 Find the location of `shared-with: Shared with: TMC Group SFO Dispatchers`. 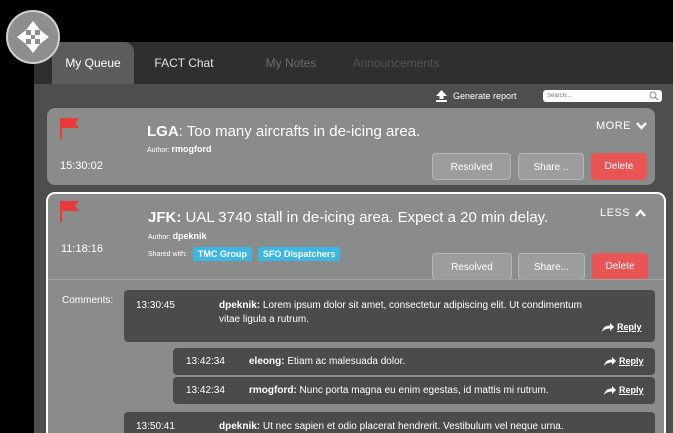

shared-with: Shared with: TMC Group SFO Dispatchers is located at coordinates (244, 254).